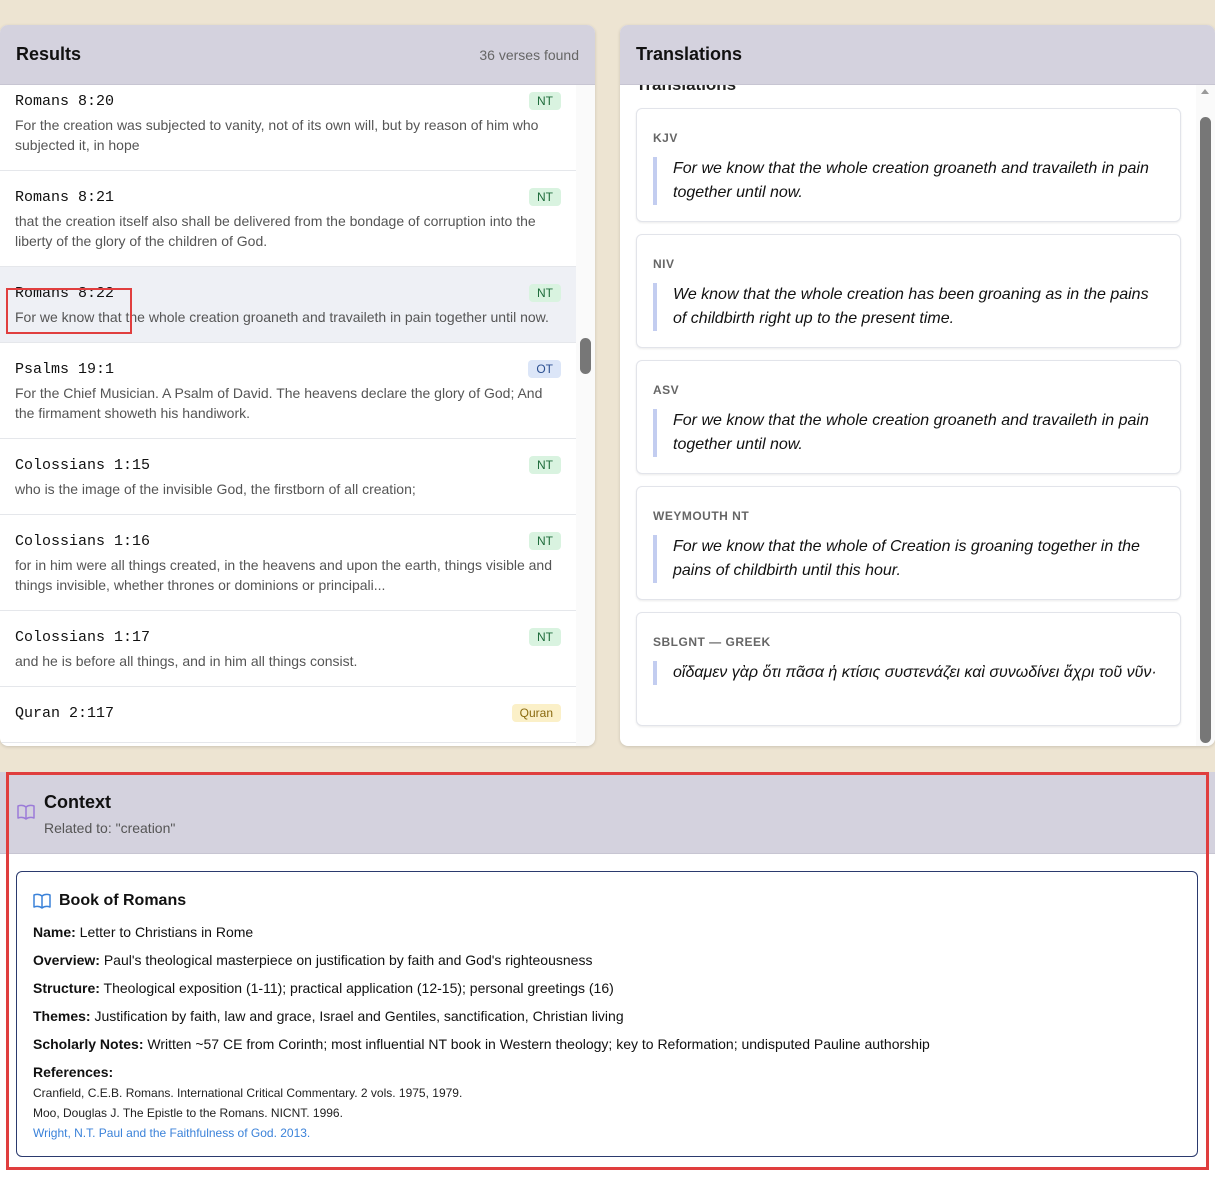 This screenshot has width=1215, height=1177. I want to click on translations-scrollbar-thumb, so click(1205, 430).